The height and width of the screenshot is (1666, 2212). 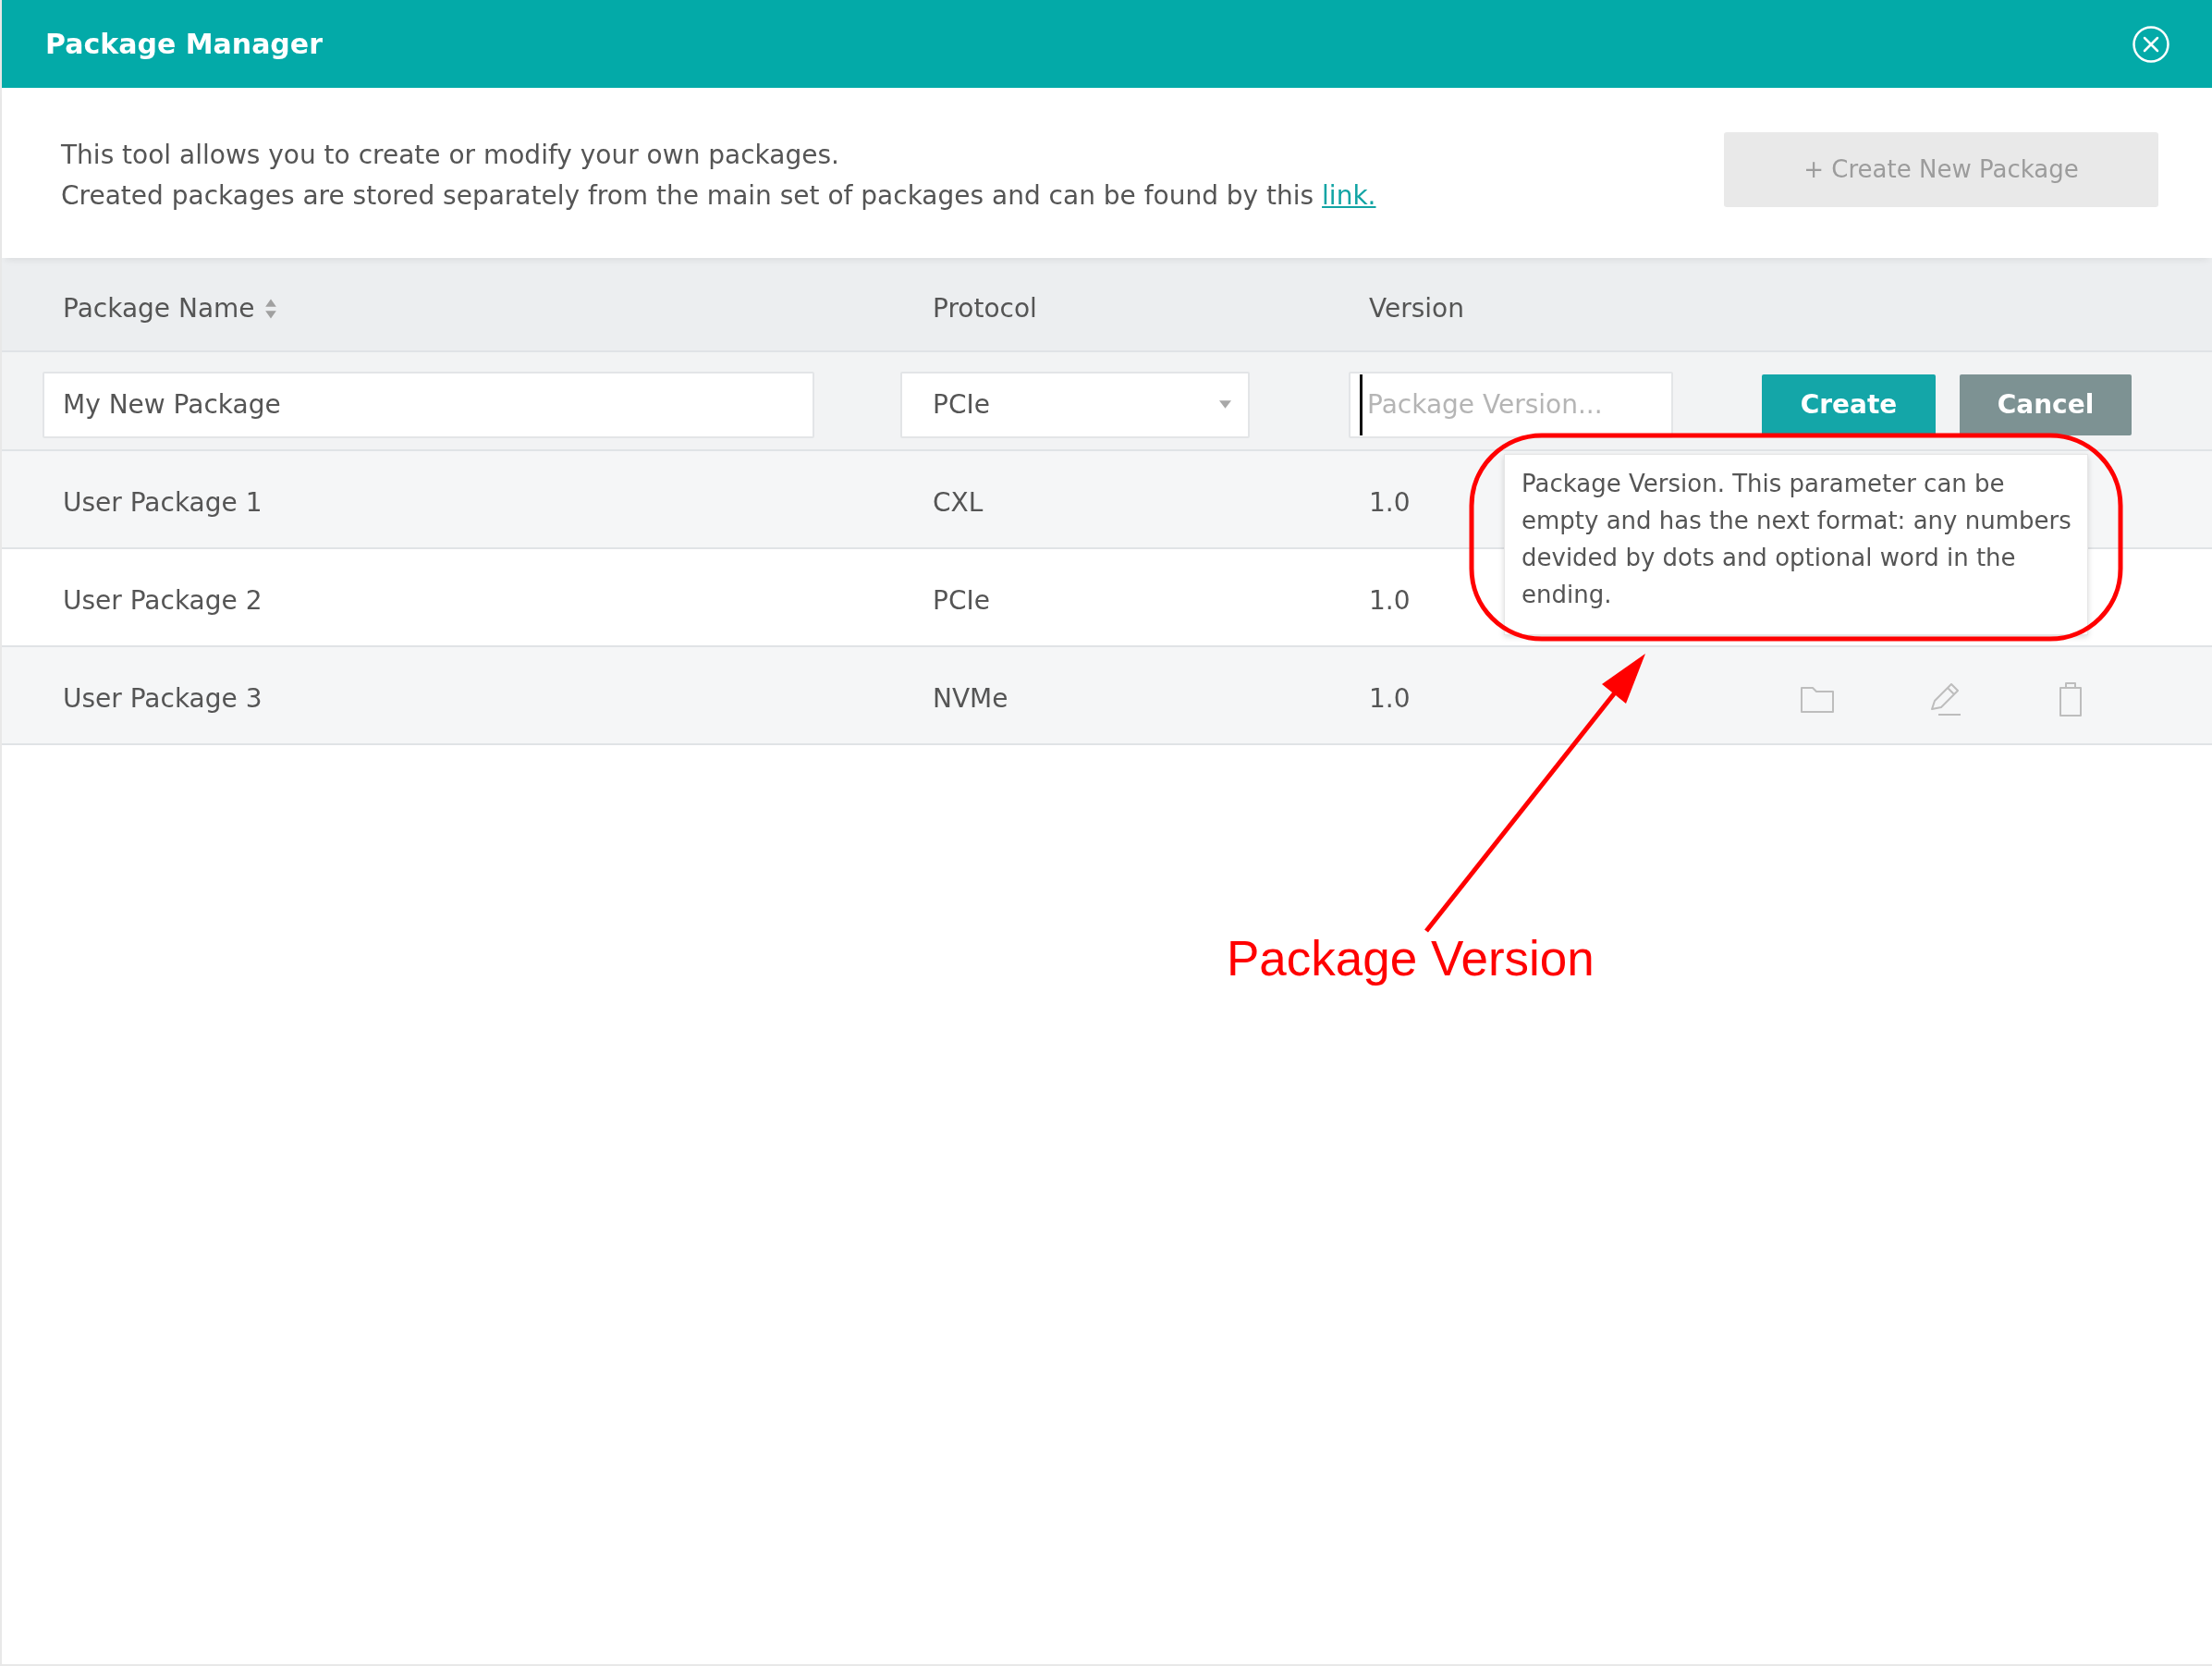 I want to click on table-cell: CXL, so click(x=958, y=502).